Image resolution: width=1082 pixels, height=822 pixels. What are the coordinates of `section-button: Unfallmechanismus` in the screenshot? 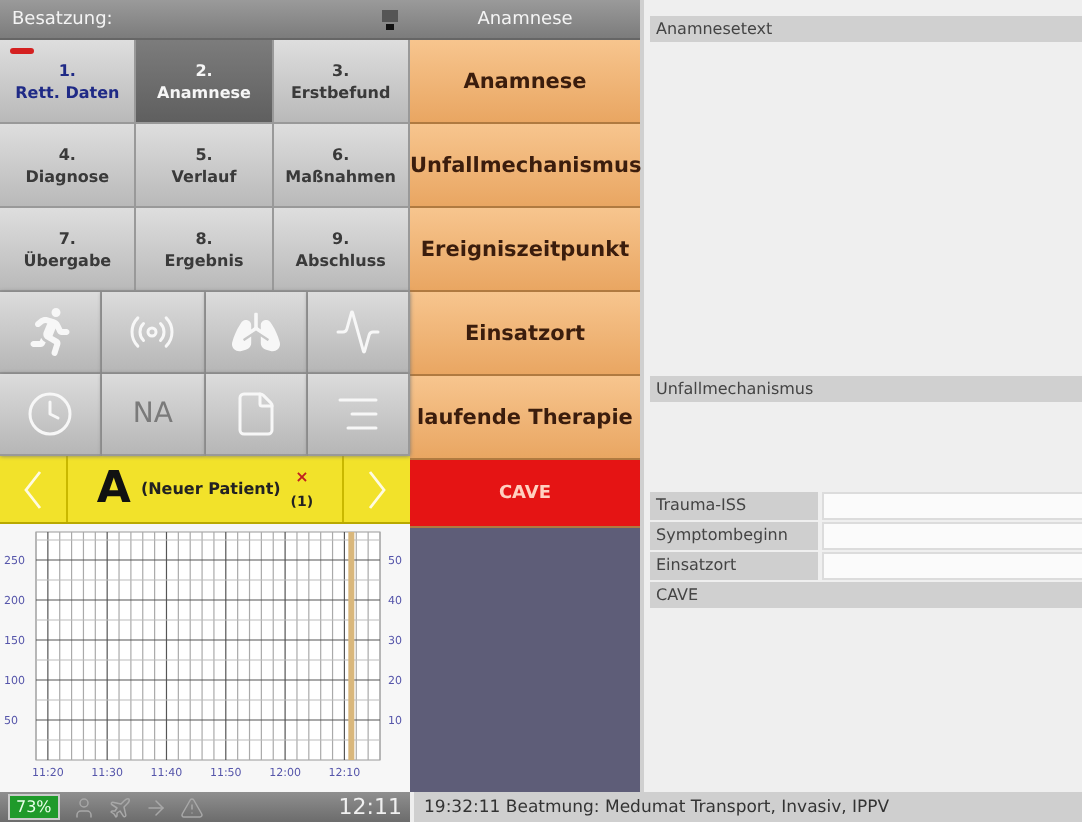 It's located at (525, 166).